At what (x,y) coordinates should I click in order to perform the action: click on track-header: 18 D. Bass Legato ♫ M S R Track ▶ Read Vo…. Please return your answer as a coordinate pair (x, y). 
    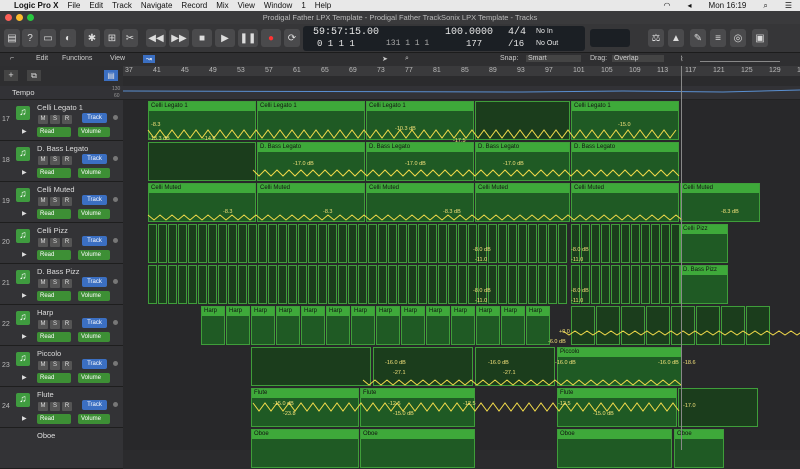
    Looking at the image, I should click on (61, 161).